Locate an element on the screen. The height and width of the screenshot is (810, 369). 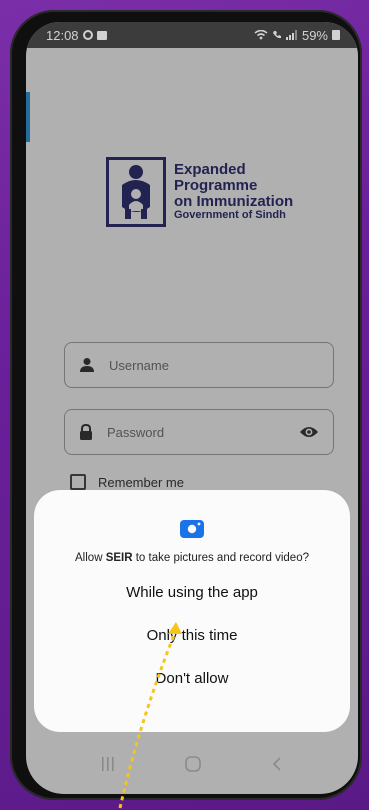
prompt-suffix: to take pictures and record video? is located at coordinates (220, 558).